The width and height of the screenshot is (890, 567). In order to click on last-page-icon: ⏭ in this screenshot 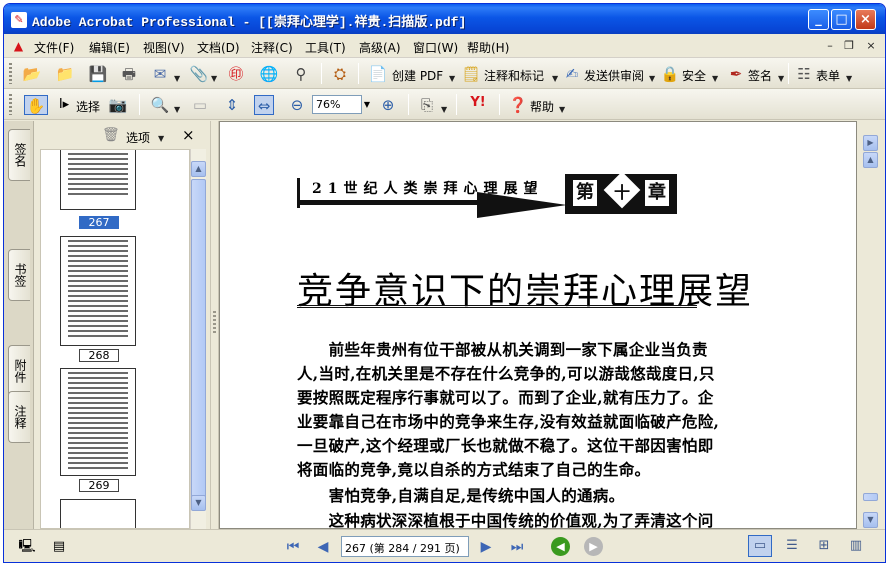, I will do `click(517, 547)`.